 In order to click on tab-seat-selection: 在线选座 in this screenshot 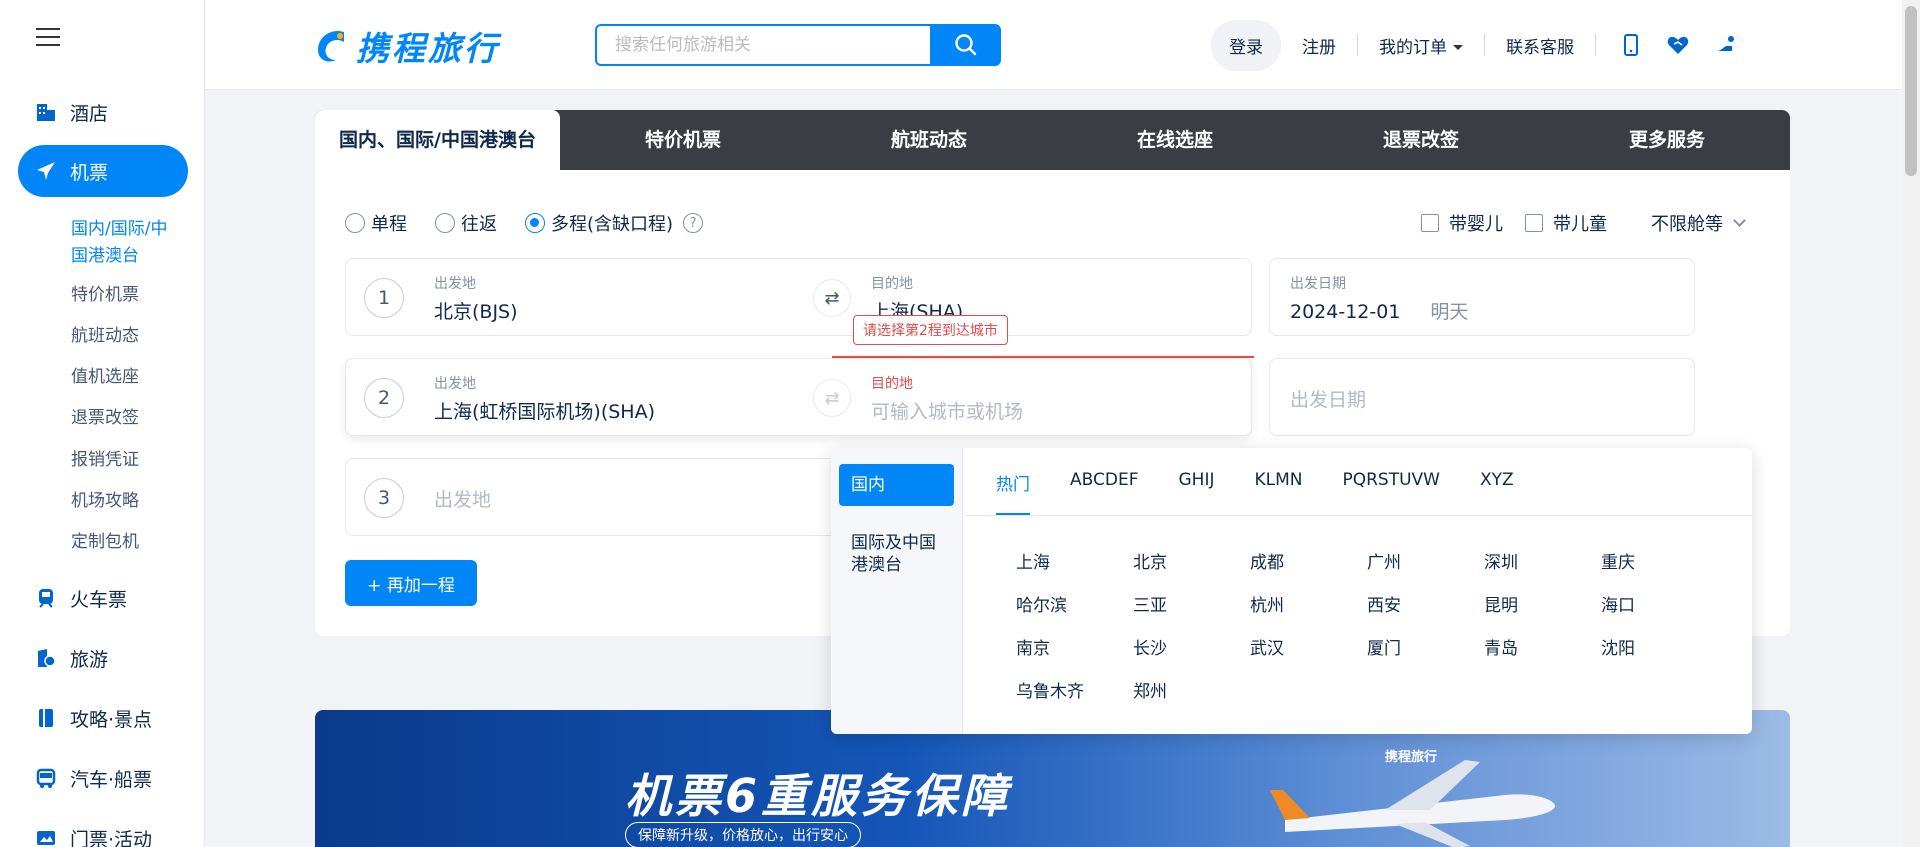, I will do `click(1175, 140)`.